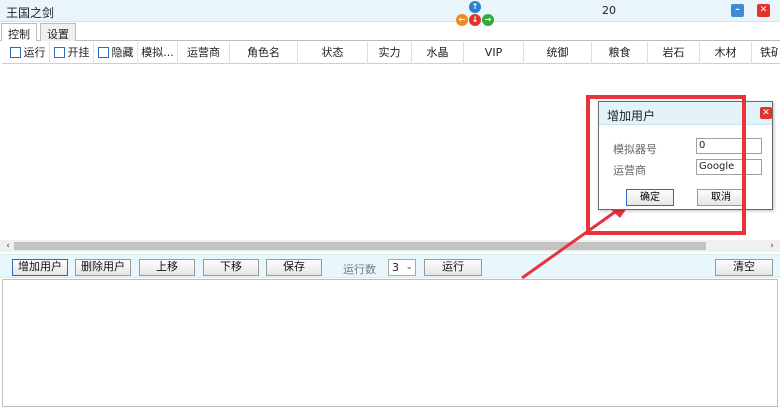 The image size is (780, 410). What do you see at coordinates (737, 10) in the screenshot?
I see `minimize-icon: –` at bounding box center [737, 10].